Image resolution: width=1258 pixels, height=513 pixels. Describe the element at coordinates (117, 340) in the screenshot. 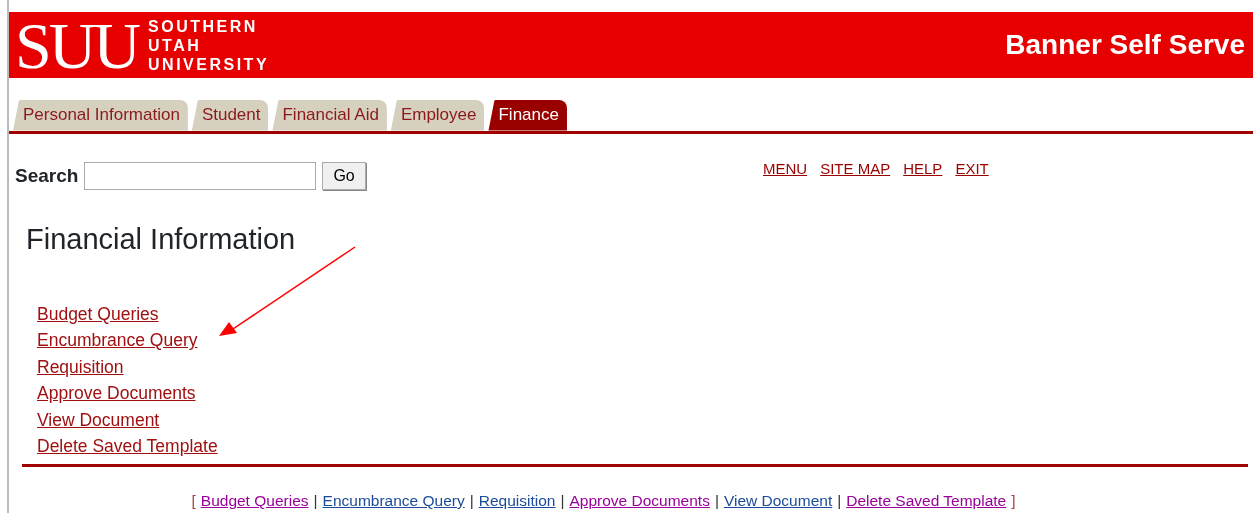

I see `menu-link: Encumbrance Query` at that location.